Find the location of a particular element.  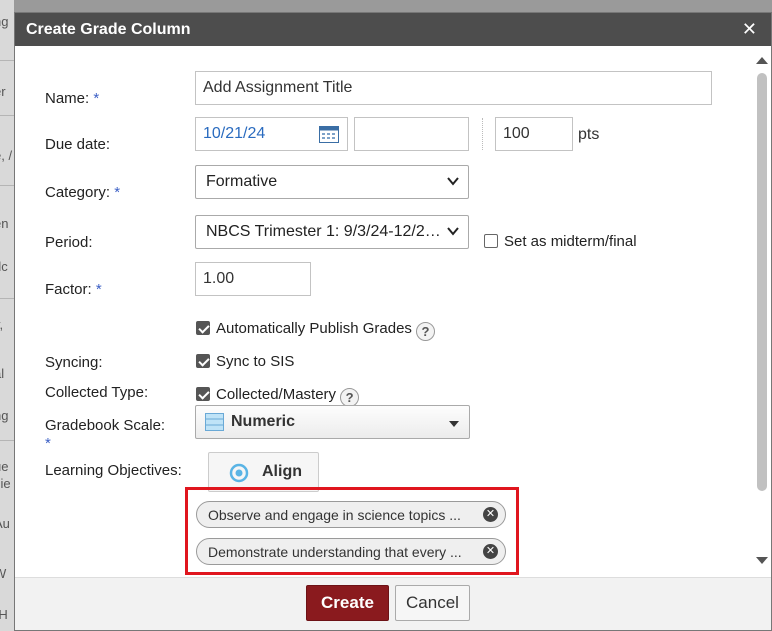

dialog-titlebar: Create Grade Column ✕ is located at coordinates (393, 29).